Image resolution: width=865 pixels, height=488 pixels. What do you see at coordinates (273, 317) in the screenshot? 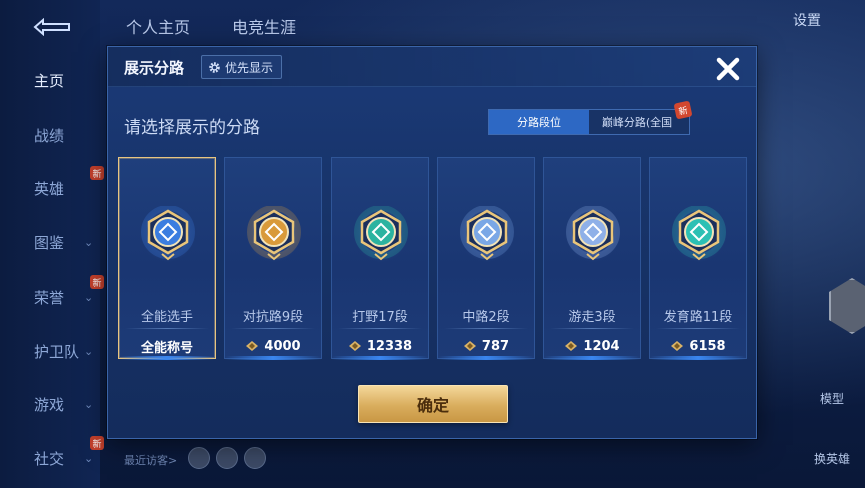
I see `lane-card-label: 对抗路9段` at bounding box center [273, 317].